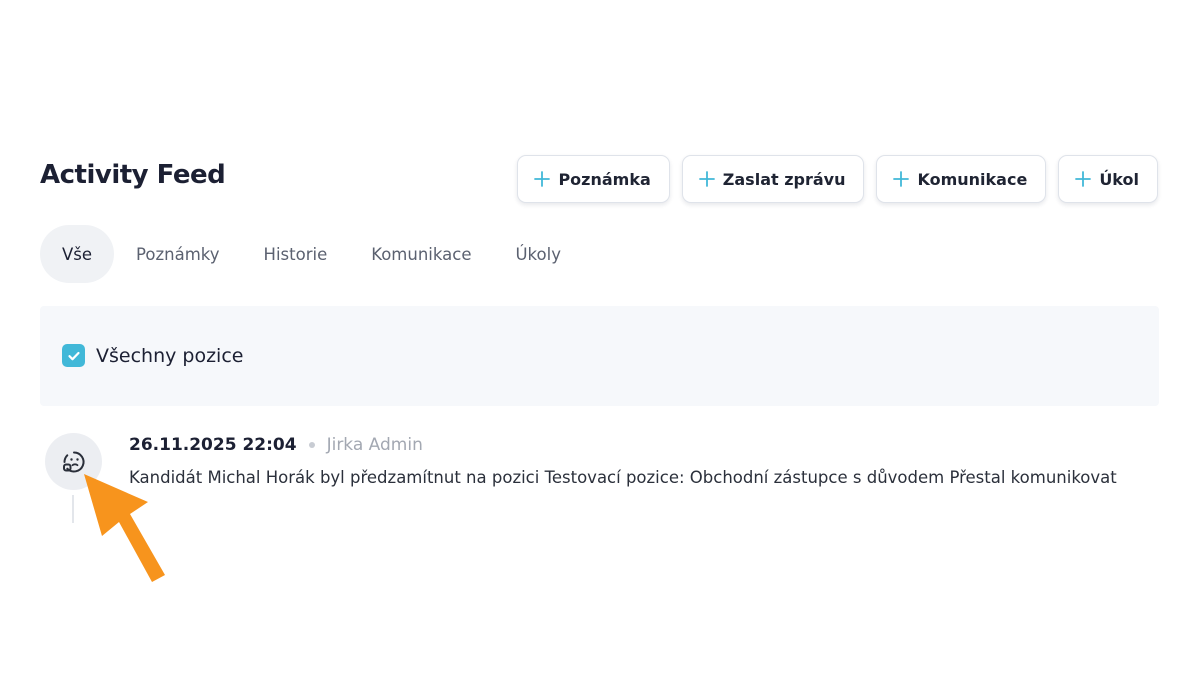 This screenshot has width=1200, height=675. What do you see at coordinates (73, 509) in the screenshot?
I see `timeline-line` at bounding box center [73, 509].